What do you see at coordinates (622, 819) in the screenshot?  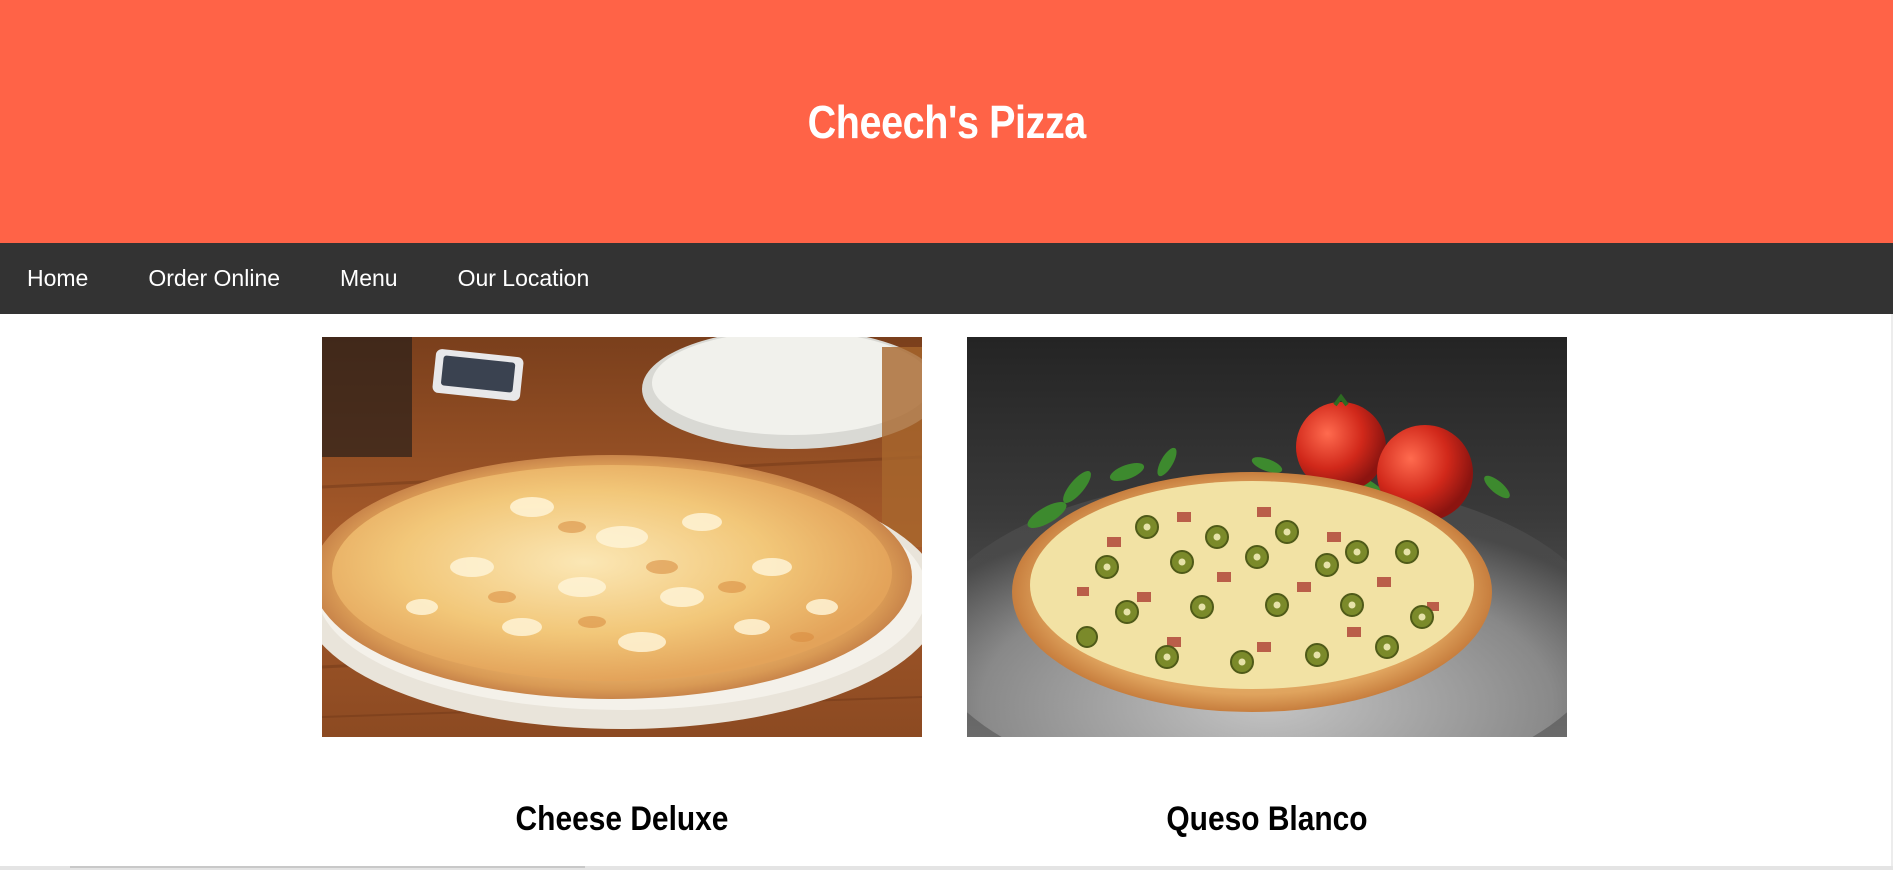 I see `product-title-cheese-deluxe: Cheese Deluxe` at bounding box center [622, 819].